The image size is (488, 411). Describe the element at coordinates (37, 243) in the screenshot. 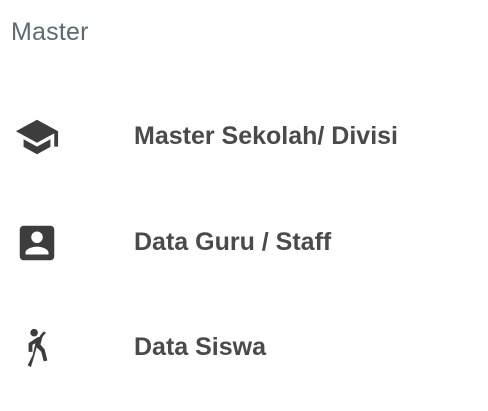

I see `account-box-icon` at that location.